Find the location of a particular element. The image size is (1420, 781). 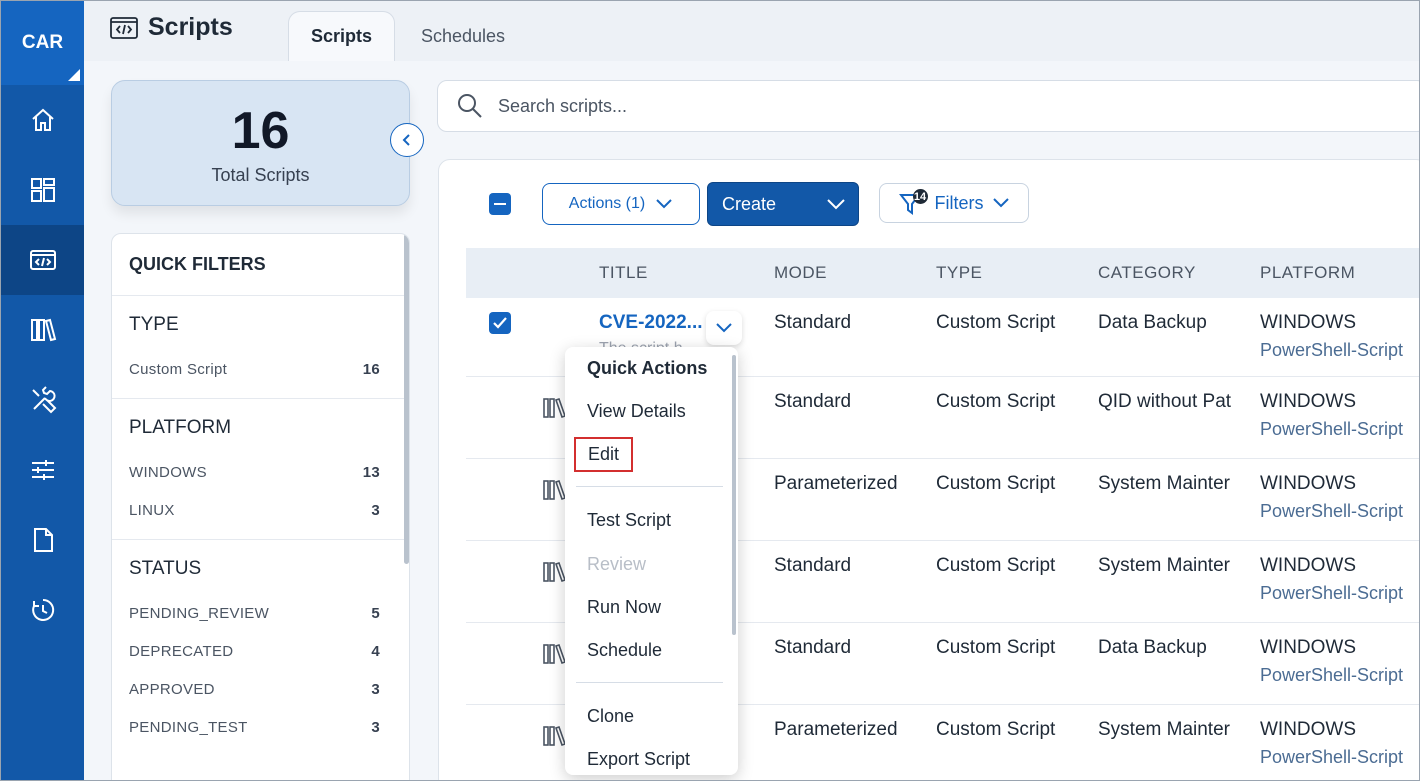

filter-option-pending-test: PENDING_TEST 3 is located at coordinates (260, 727).